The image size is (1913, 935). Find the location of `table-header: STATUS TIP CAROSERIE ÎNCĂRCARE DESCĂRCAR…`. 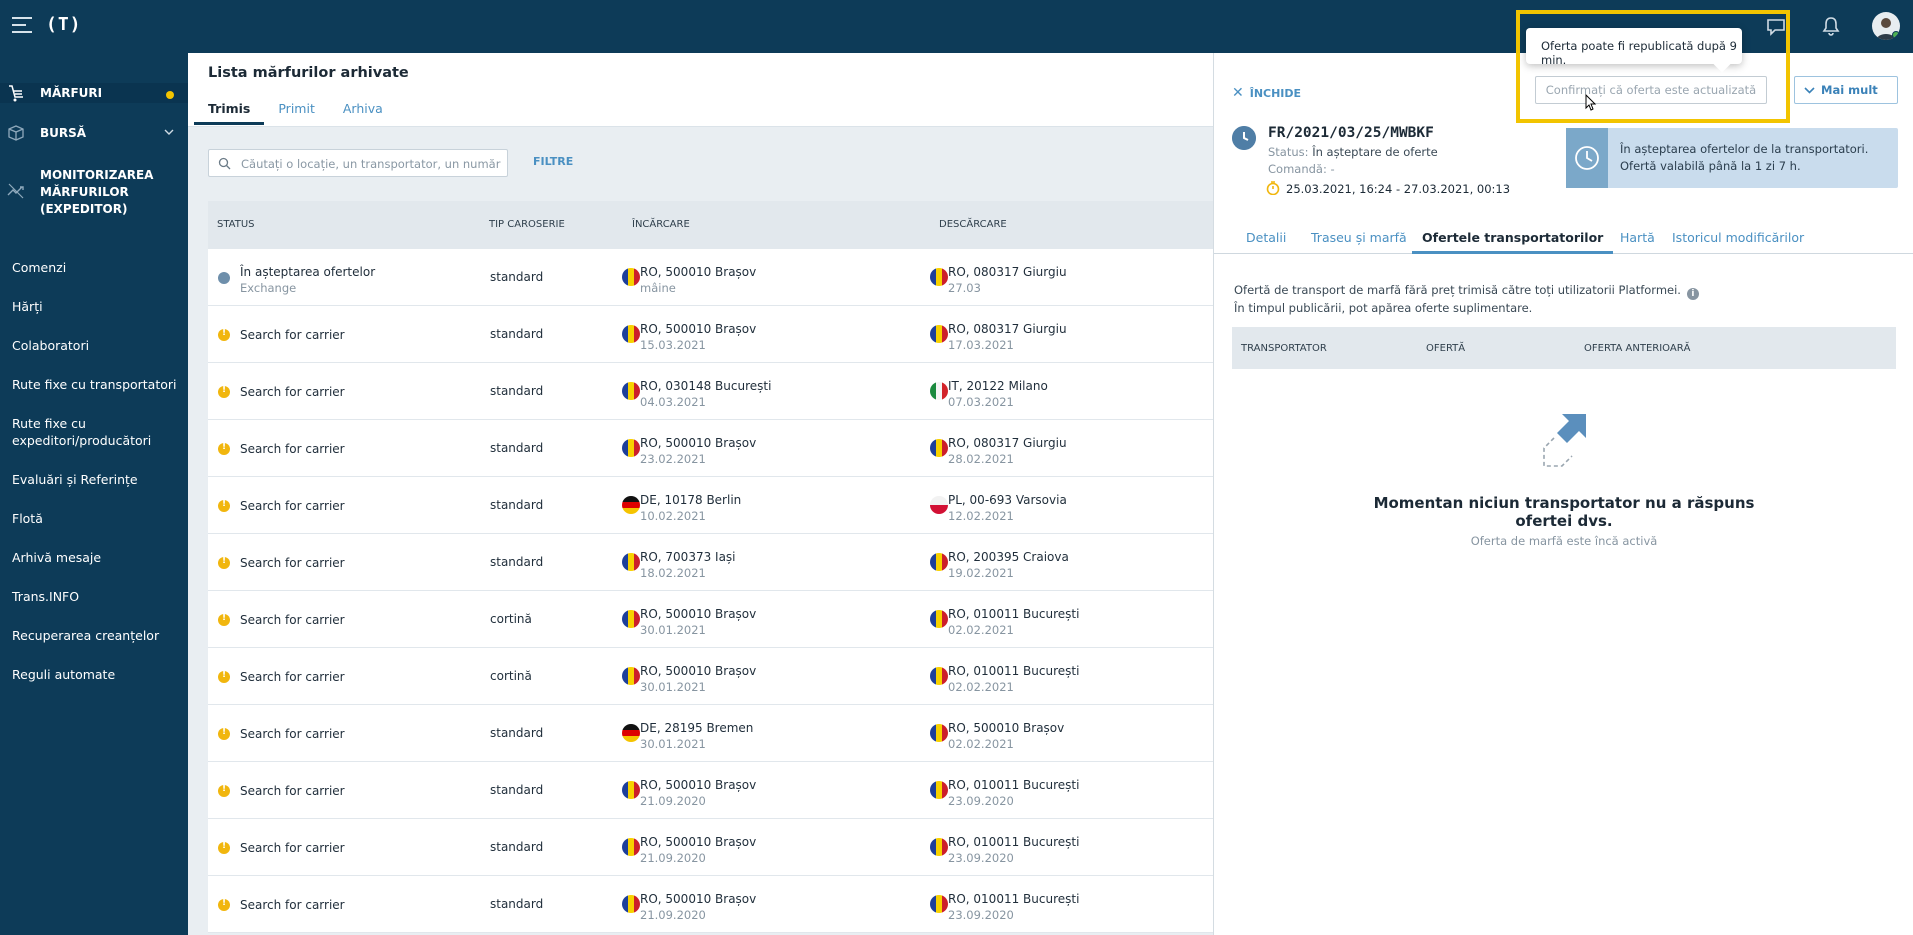

table-header: STATUS TIP CAROSERIE ÎNCĂRCARE DESCĂRCAR… is located at coordinates (710, 225).